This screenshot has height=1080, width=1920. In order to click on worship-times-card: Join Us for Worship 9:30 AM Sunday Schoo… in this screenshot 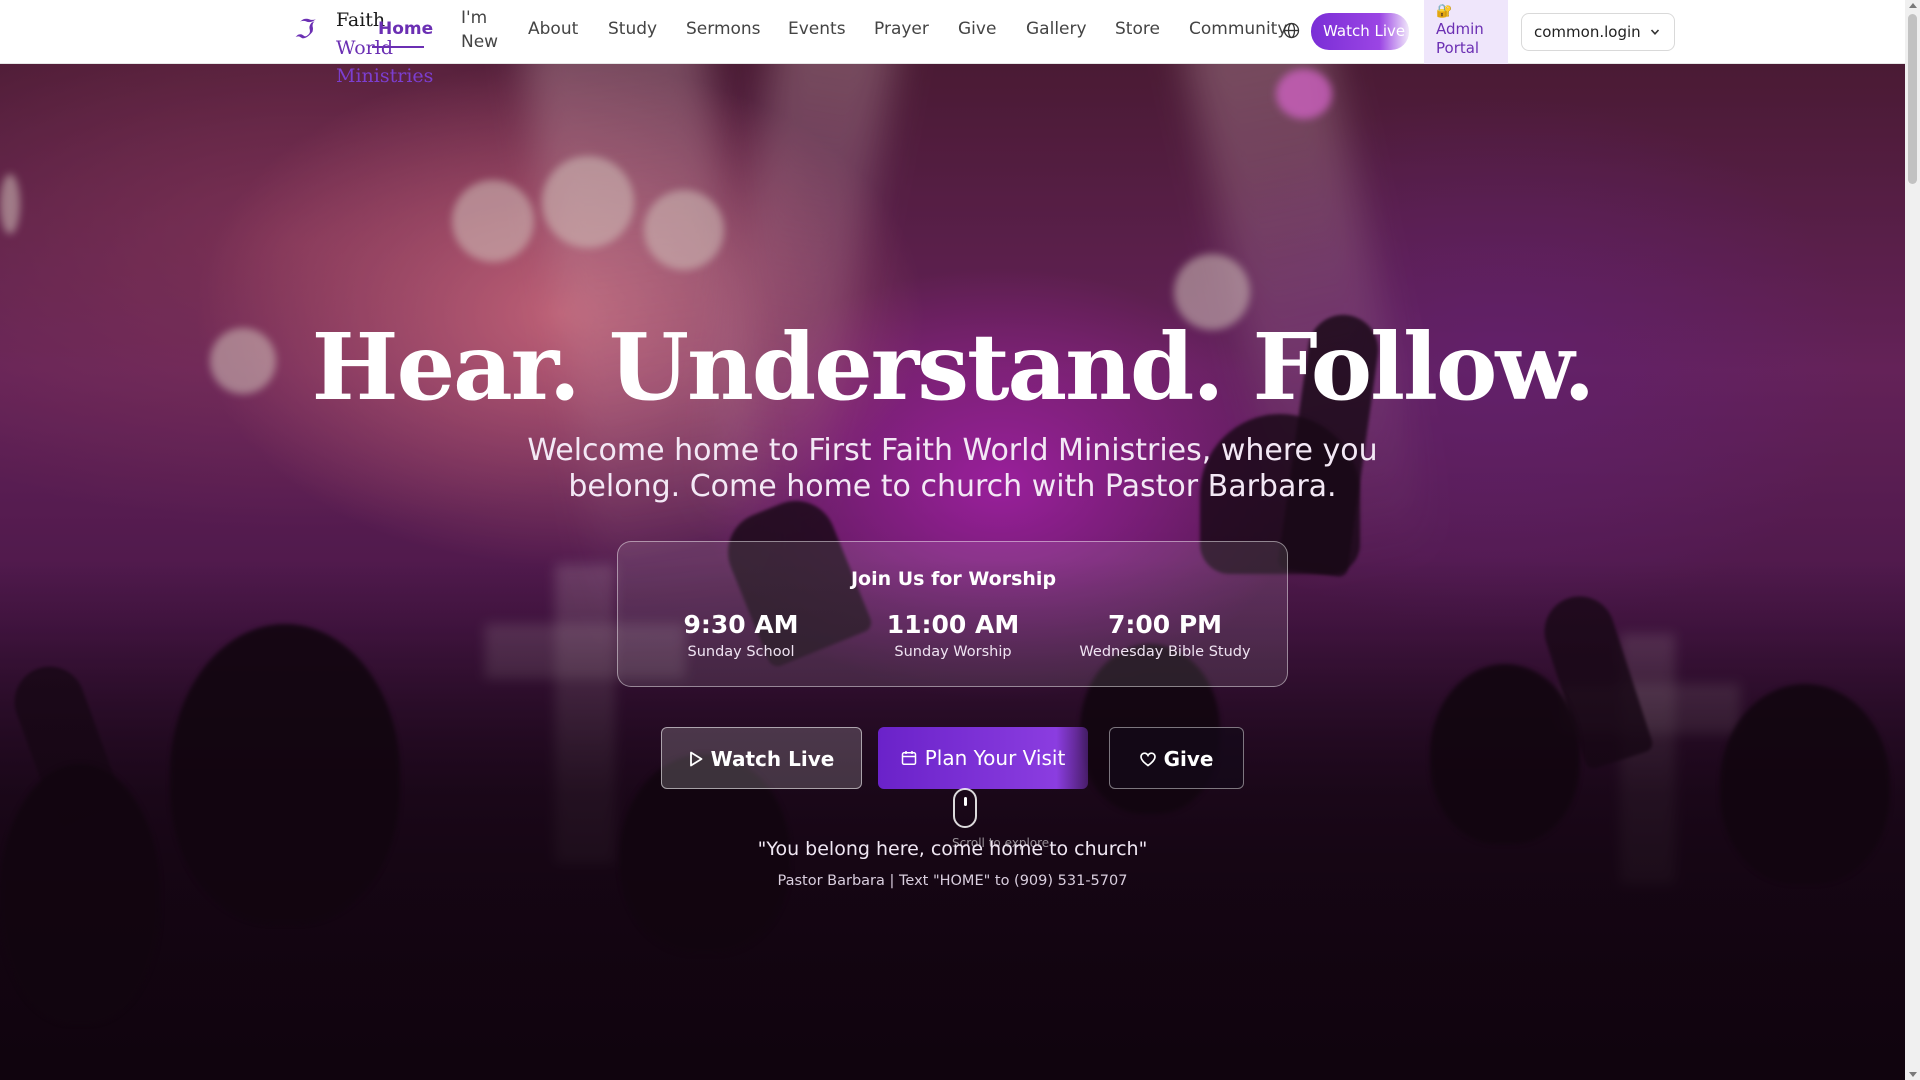, I will do `click(952, 614)`.